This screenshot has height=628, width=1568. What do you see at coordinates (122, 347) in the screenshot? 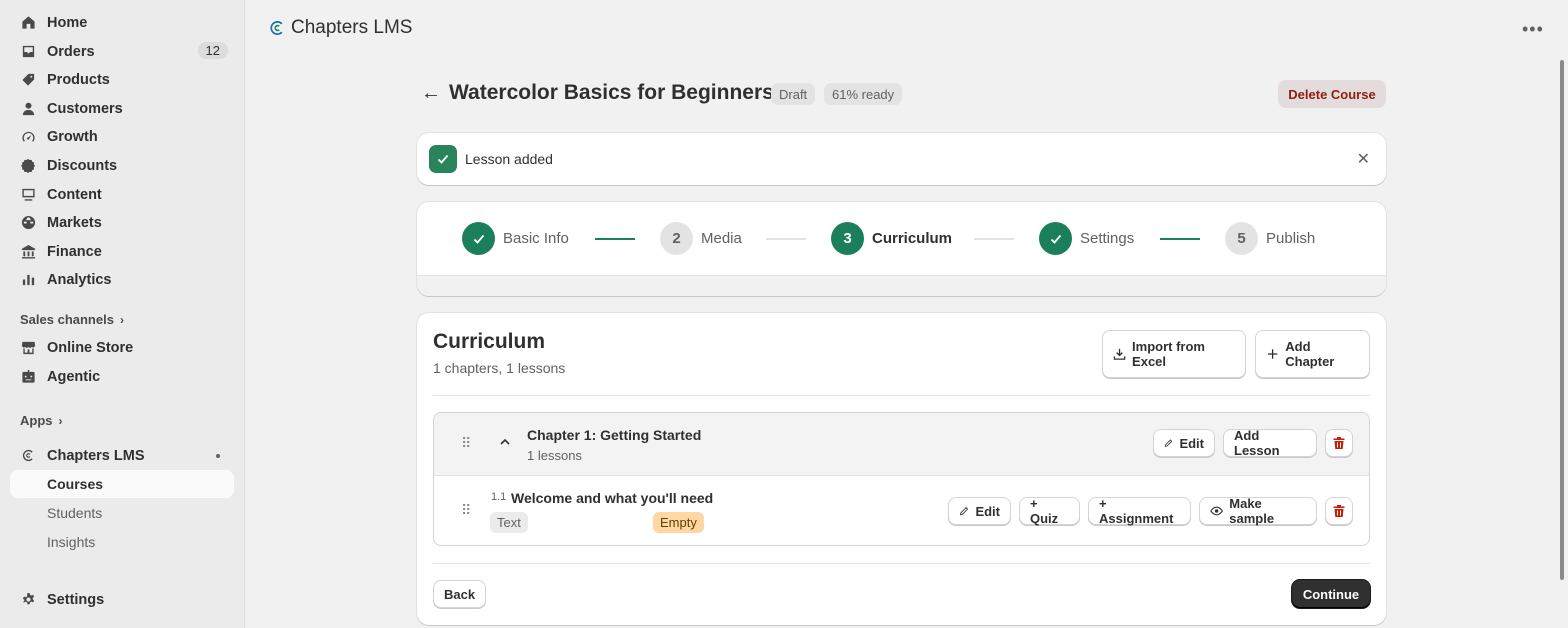
I see `sidebar-item-online-store: Online Store` at bounding box center [122, 347].